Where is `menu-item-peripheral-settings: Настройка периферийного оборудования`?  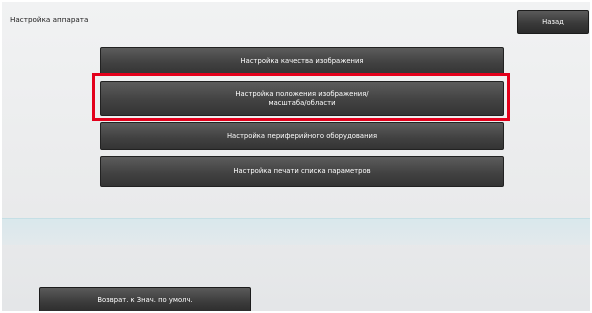 menu-item-peripheral-settings: Настройка периферийного оборудования is located at coordinates (302, 136).